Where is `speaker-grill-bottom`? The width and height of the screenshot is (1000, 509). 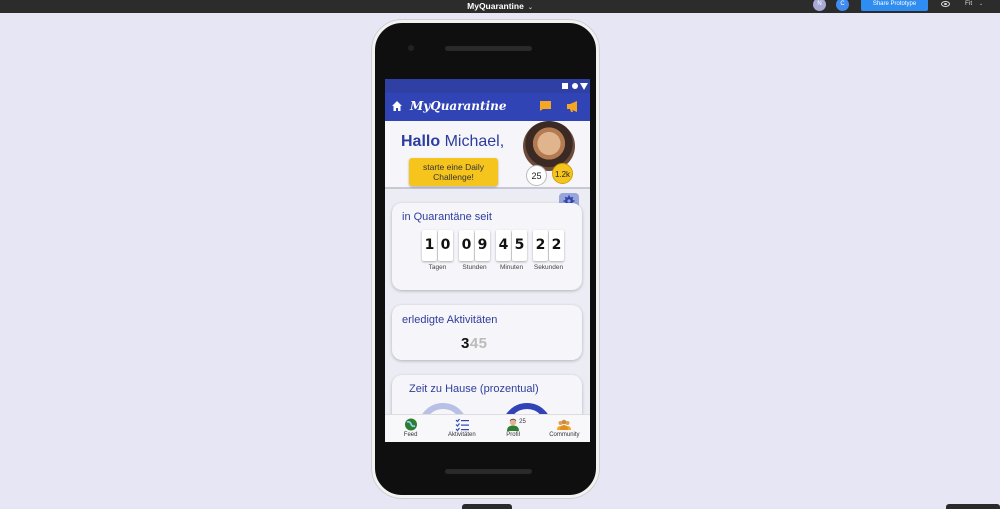
speaker-grill-bottom is located at coordinates (488, 471).